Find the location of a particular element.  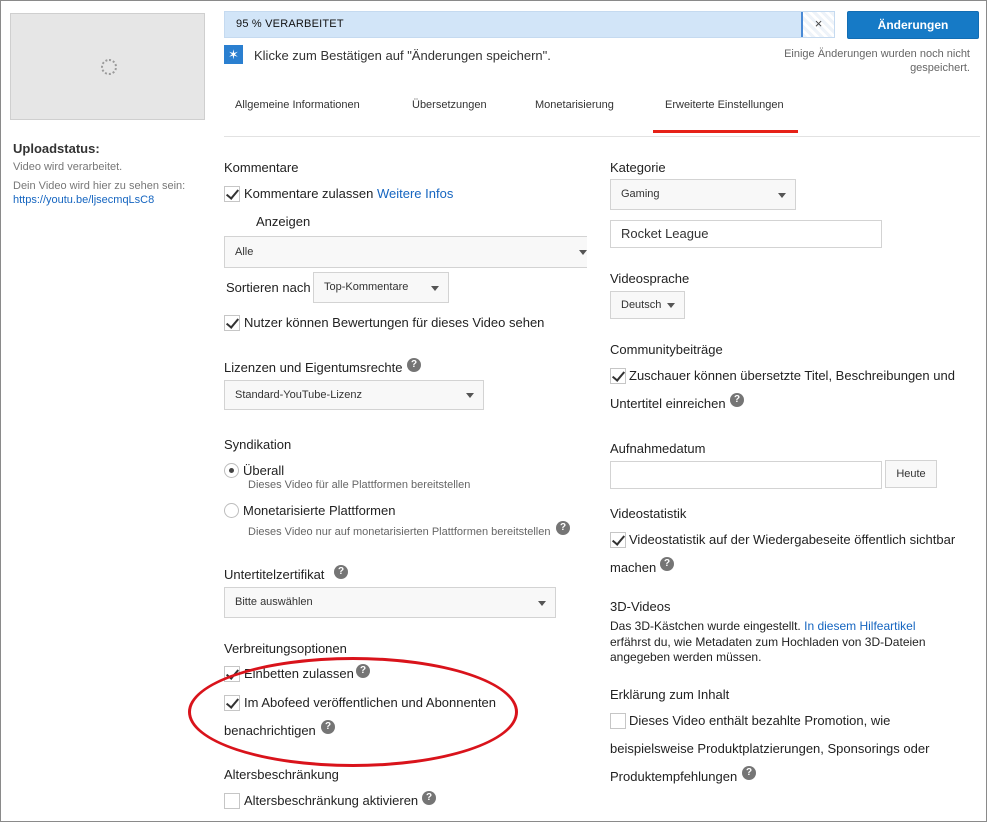

allow-comments-label: Kommentare zulassen Weitere Infos is located at coordinates (348, 193).